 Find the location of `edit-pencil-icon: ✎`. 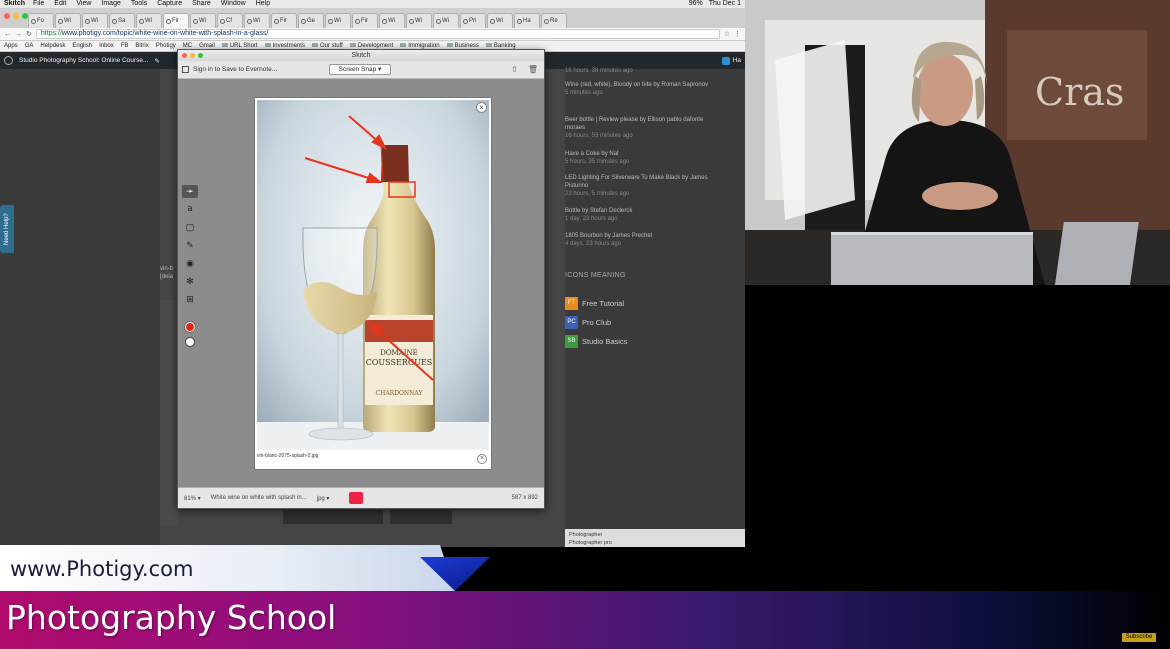

edit-pencil-icon: ✎ is located at coordinates (156, 61).